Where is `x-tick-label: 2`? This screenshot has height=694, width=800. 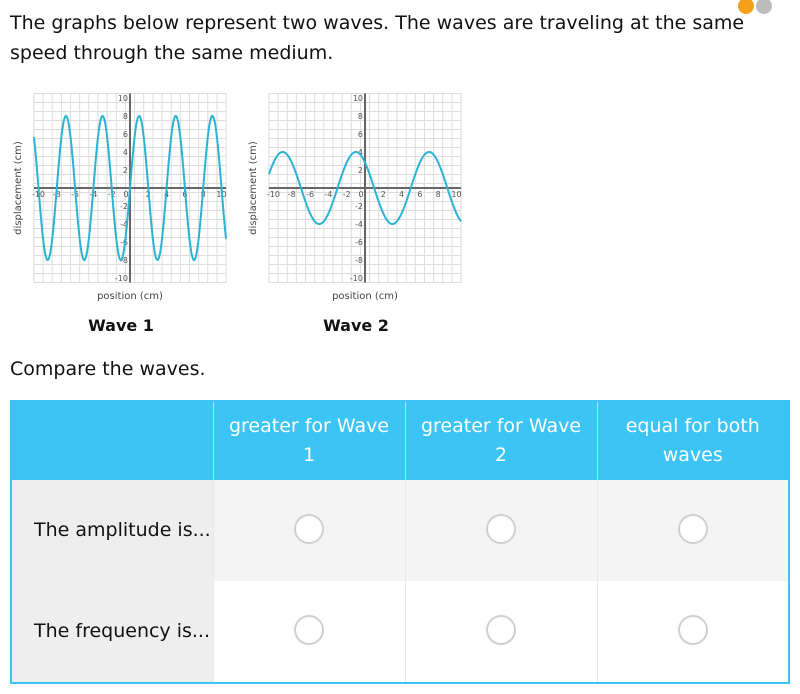
x-tick-label: 2 is located at coordinates (383, 194).